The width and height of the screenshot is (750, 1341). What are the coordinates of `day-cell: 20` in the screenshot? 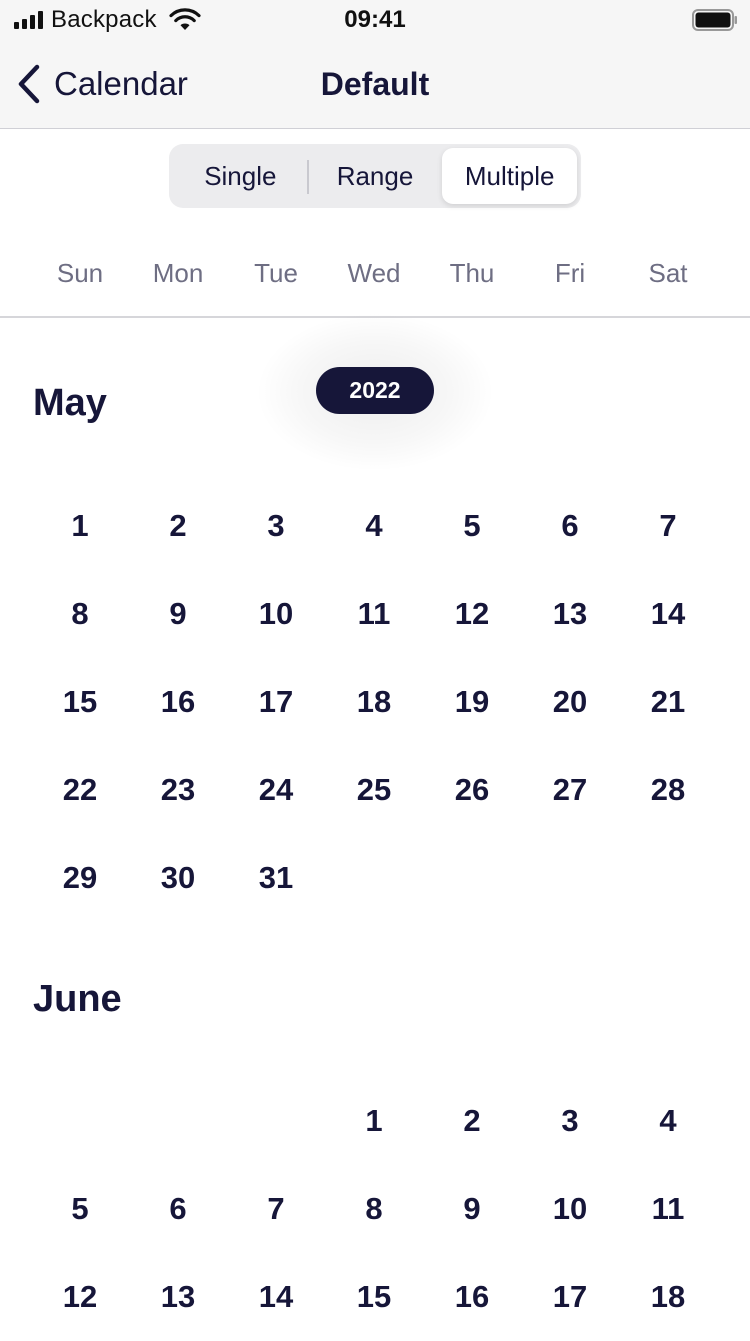 It's located at (570, 702).